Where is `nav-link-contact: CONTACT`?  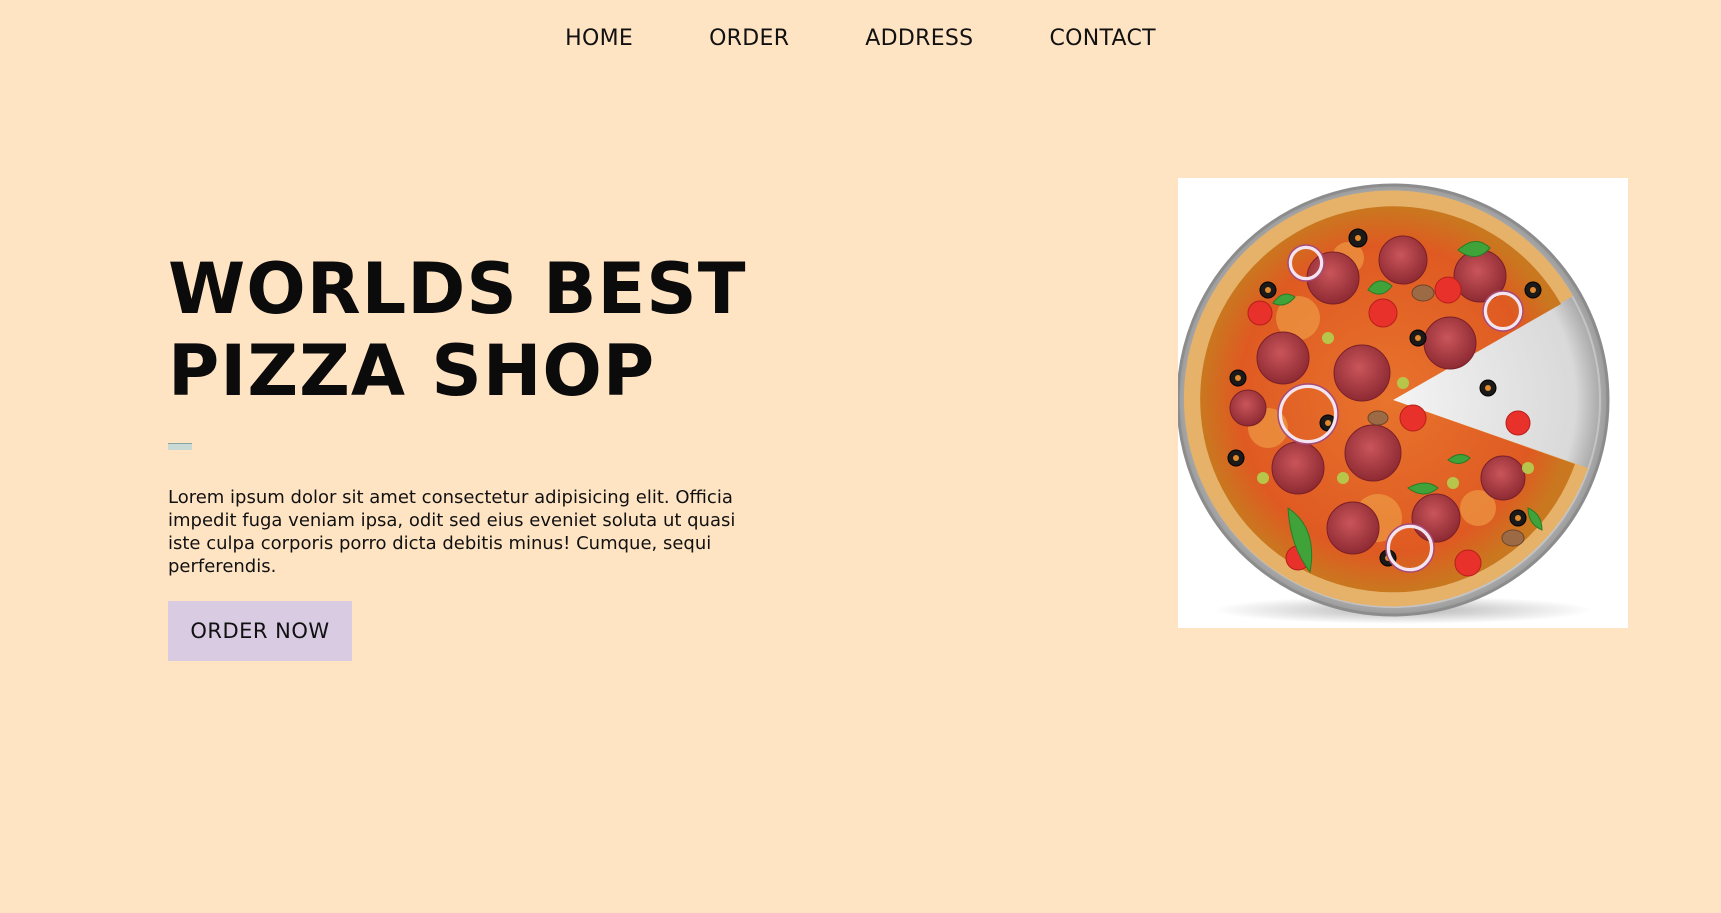
nav-link-contact: CONTACT is located at coordinates (1102, 39).